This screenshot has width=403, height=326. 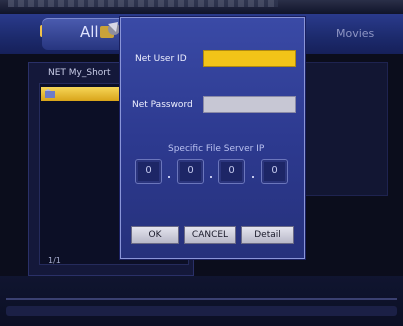 I want to click on ip-octet-4-value: 0, so click(x=274, y=170).